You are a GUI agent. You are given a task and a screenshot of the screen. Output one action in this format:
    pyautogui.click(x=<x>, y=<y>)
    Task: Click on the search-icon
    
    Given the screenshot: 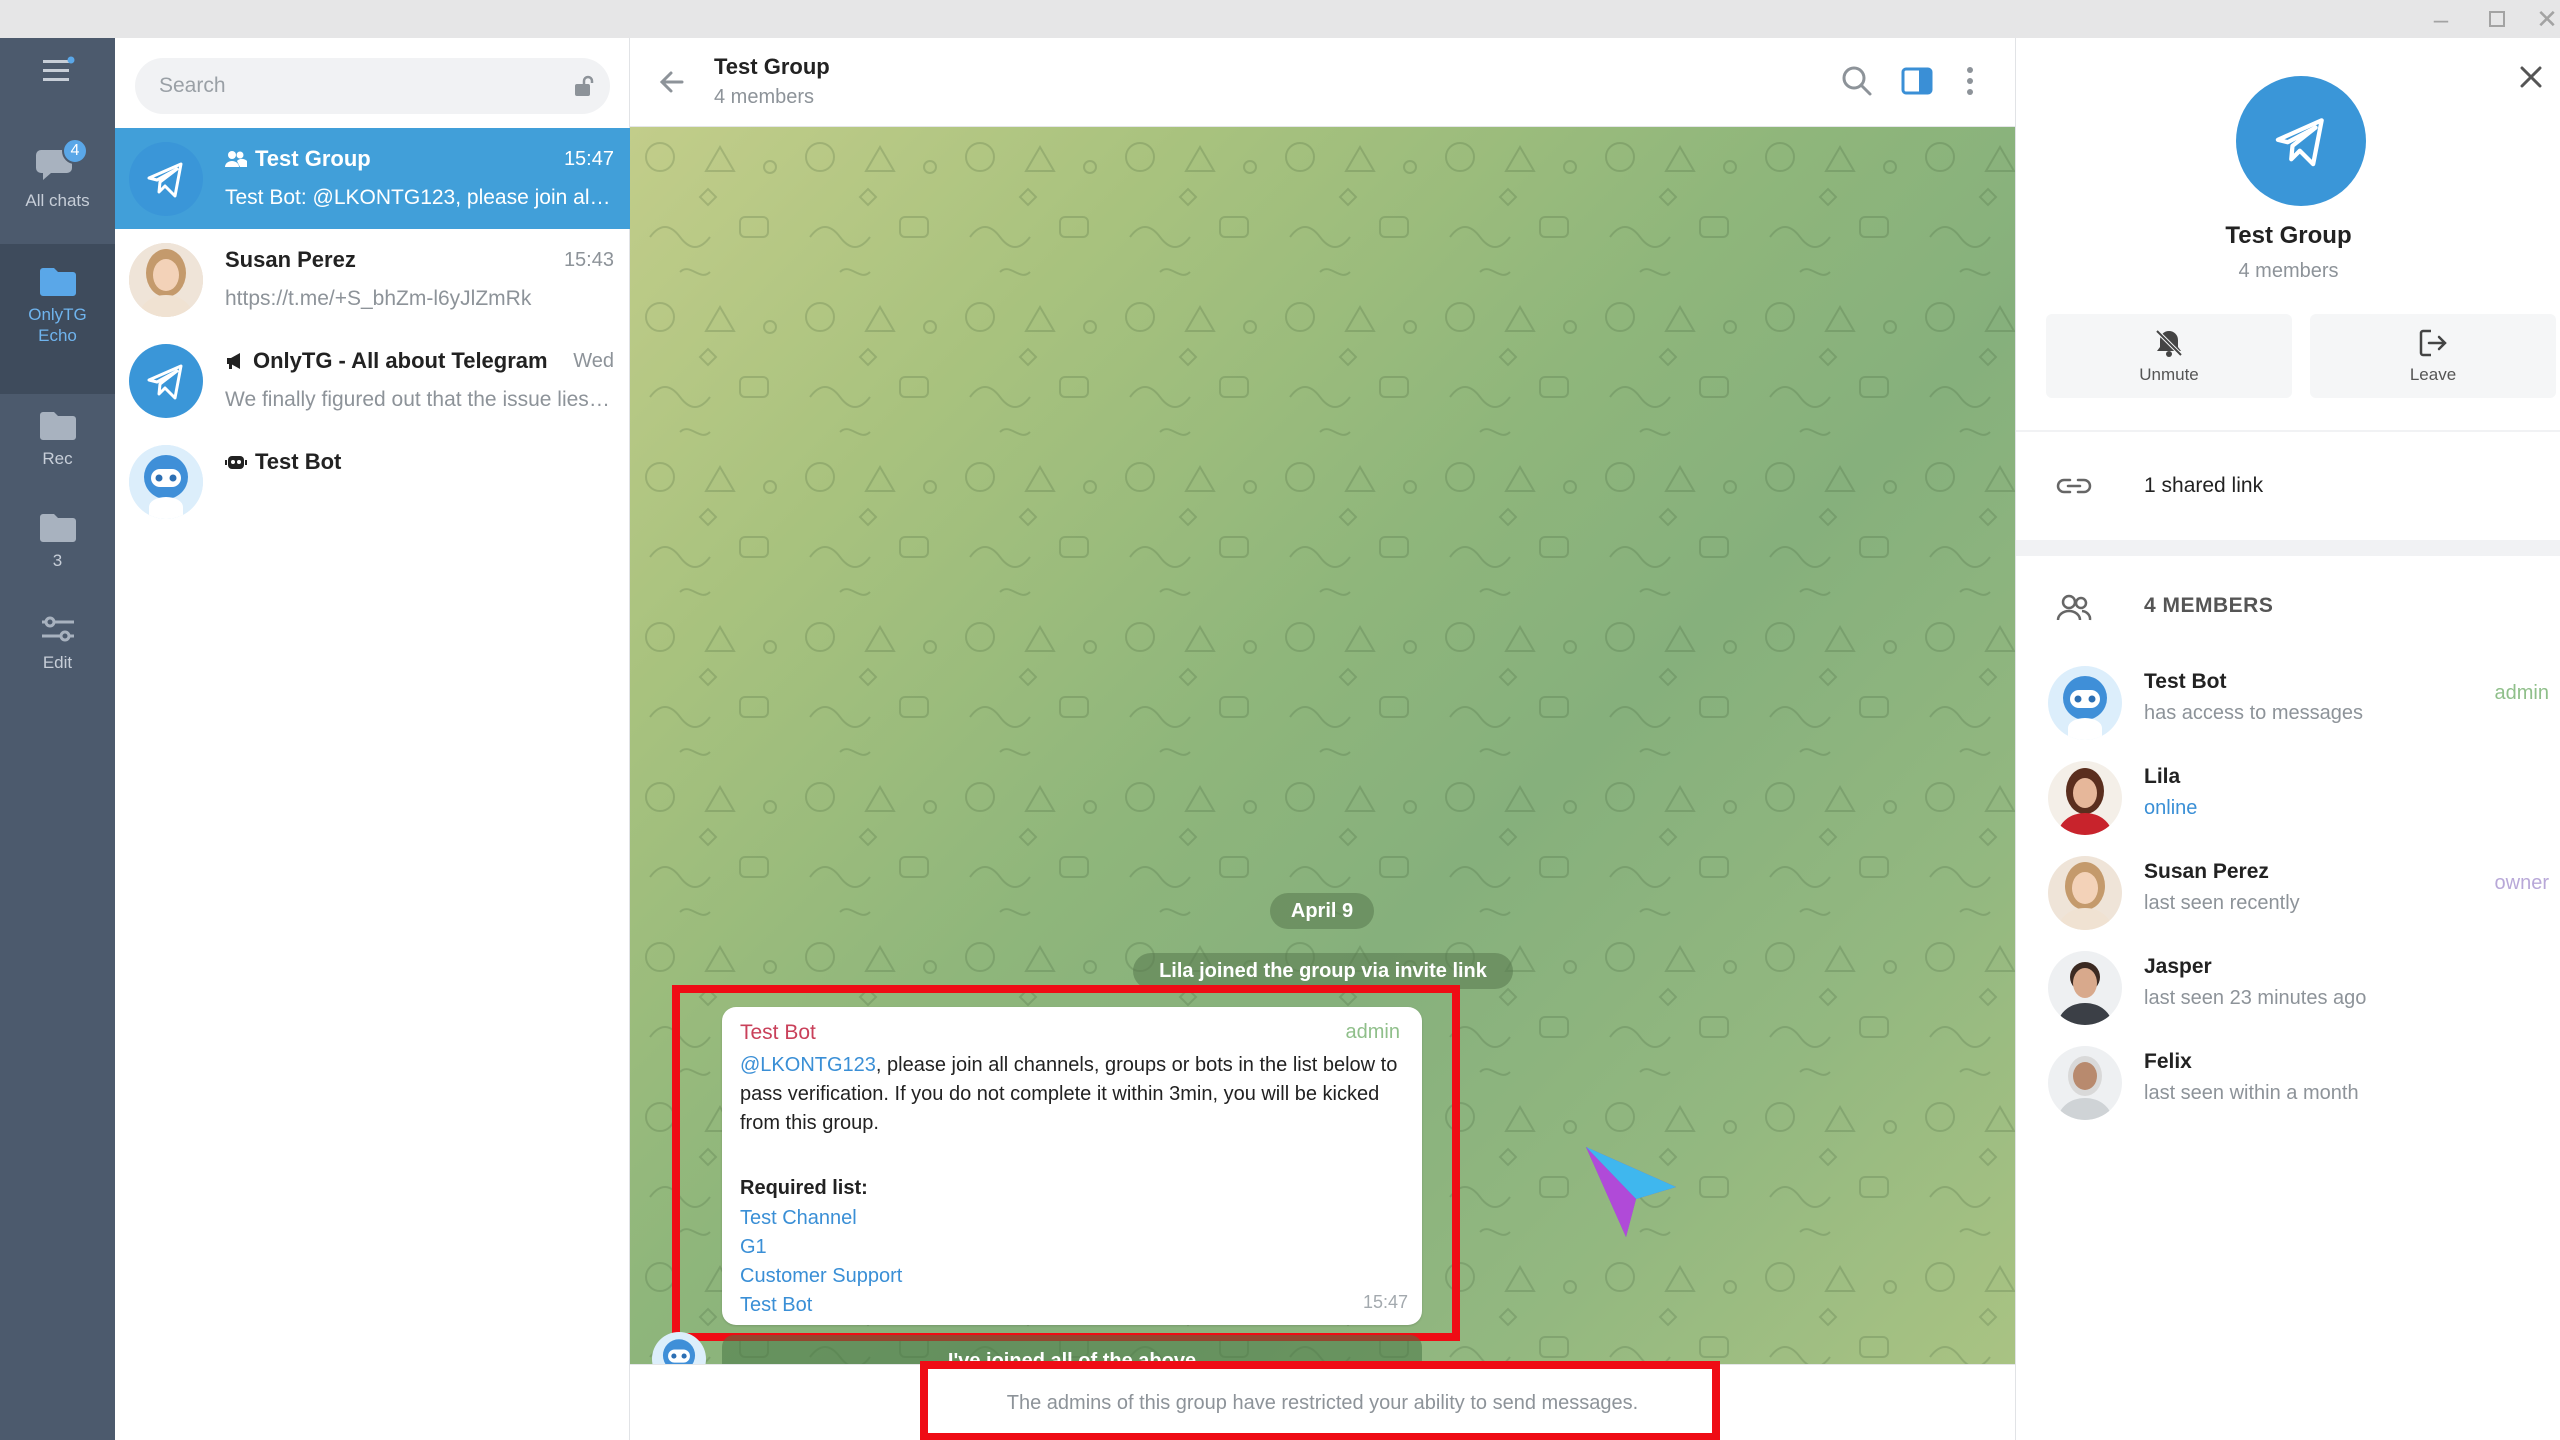 What is the action you would take?
    pyautogui.click(x=1857, y=81)
    